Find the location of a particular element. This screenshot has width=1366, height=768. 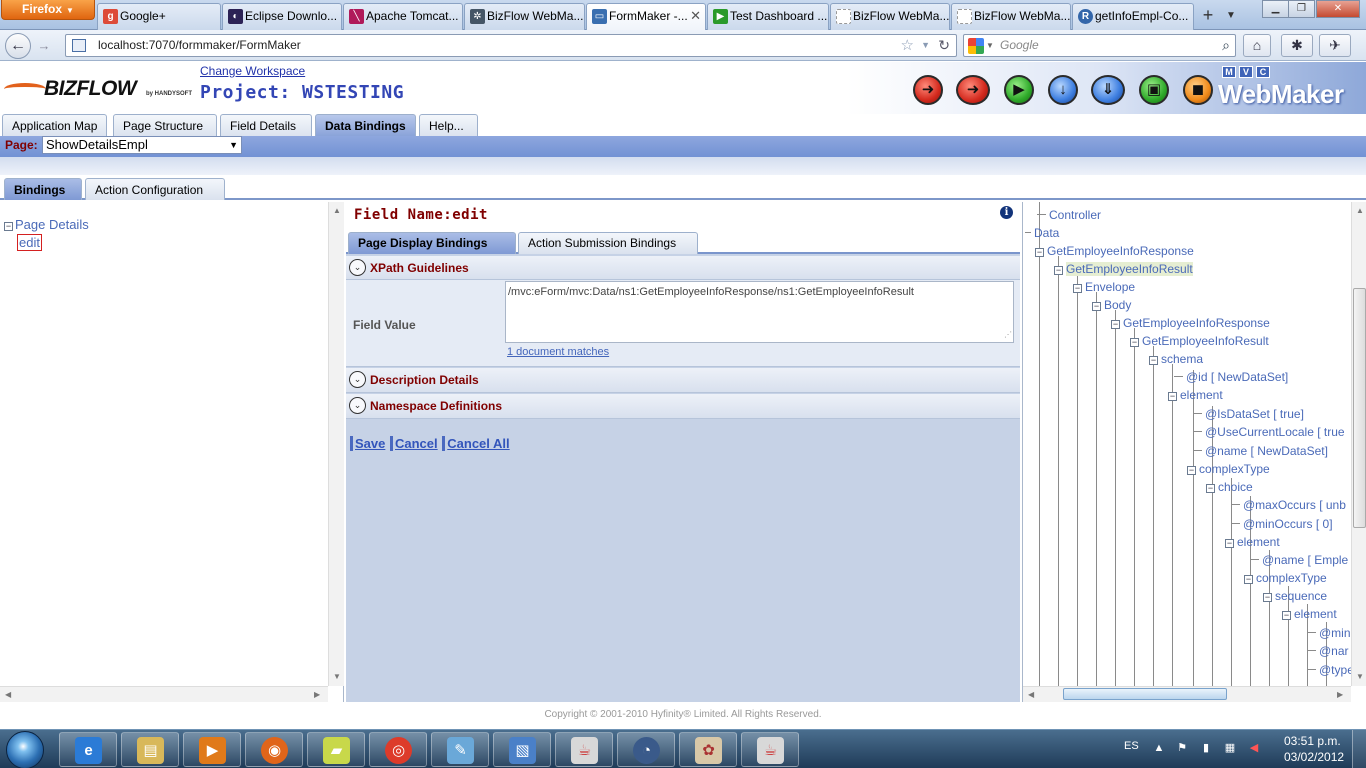

restore-window-button: ❐ is located at coordinates (1301, 9).